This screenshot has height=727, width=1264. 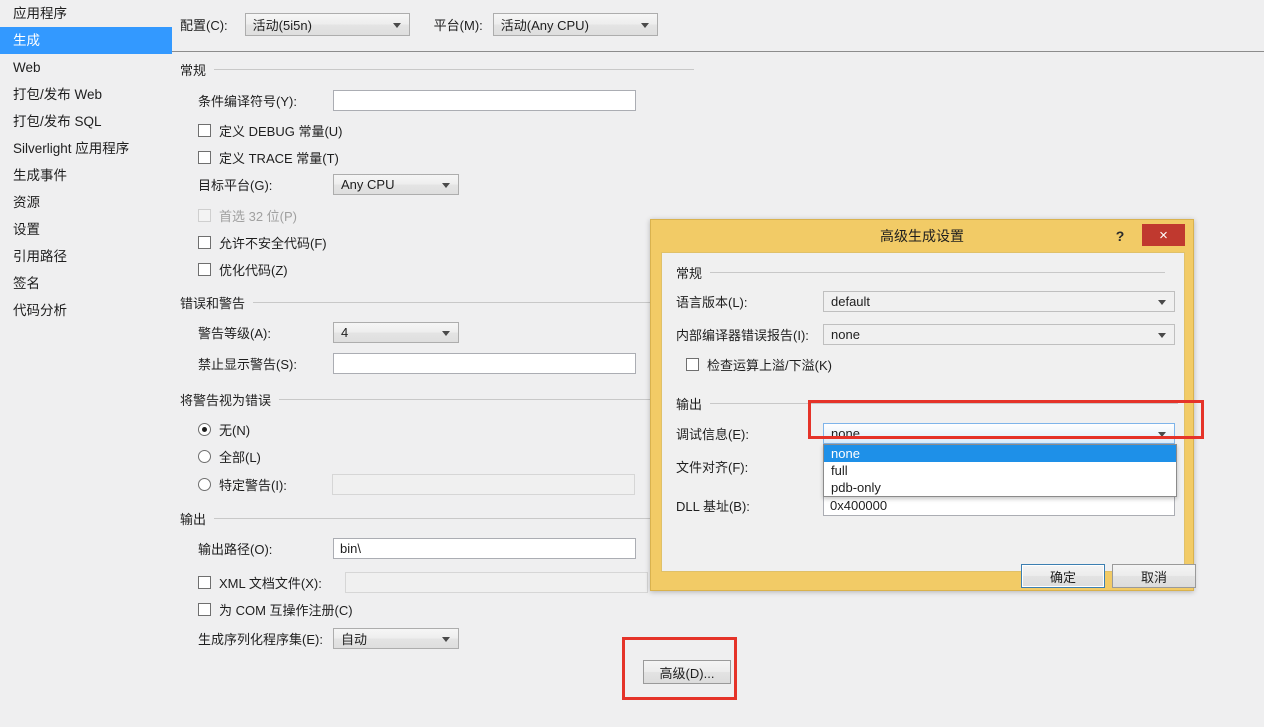 I want to click on conditional-symbols-input, so click(x=484, y=100).